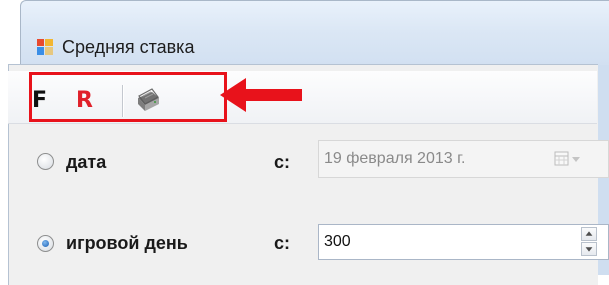  Describe the element at coordinates (128, 97) in the screenshot. I see `toolbar-highlight-box` at that location.